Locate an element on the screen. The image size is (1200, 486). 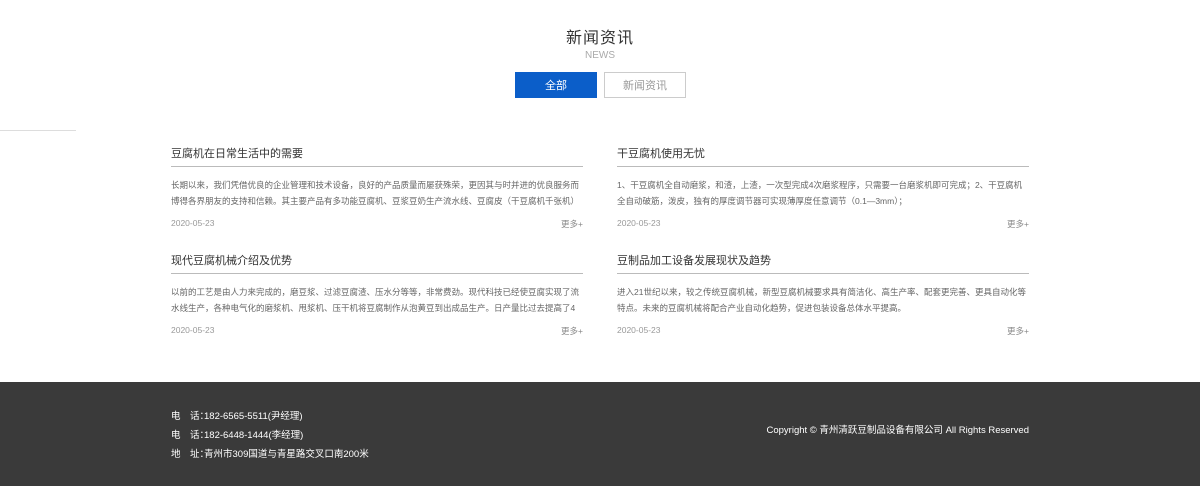
section-title: 新闻资讯 is located at coordinates (599, 38).